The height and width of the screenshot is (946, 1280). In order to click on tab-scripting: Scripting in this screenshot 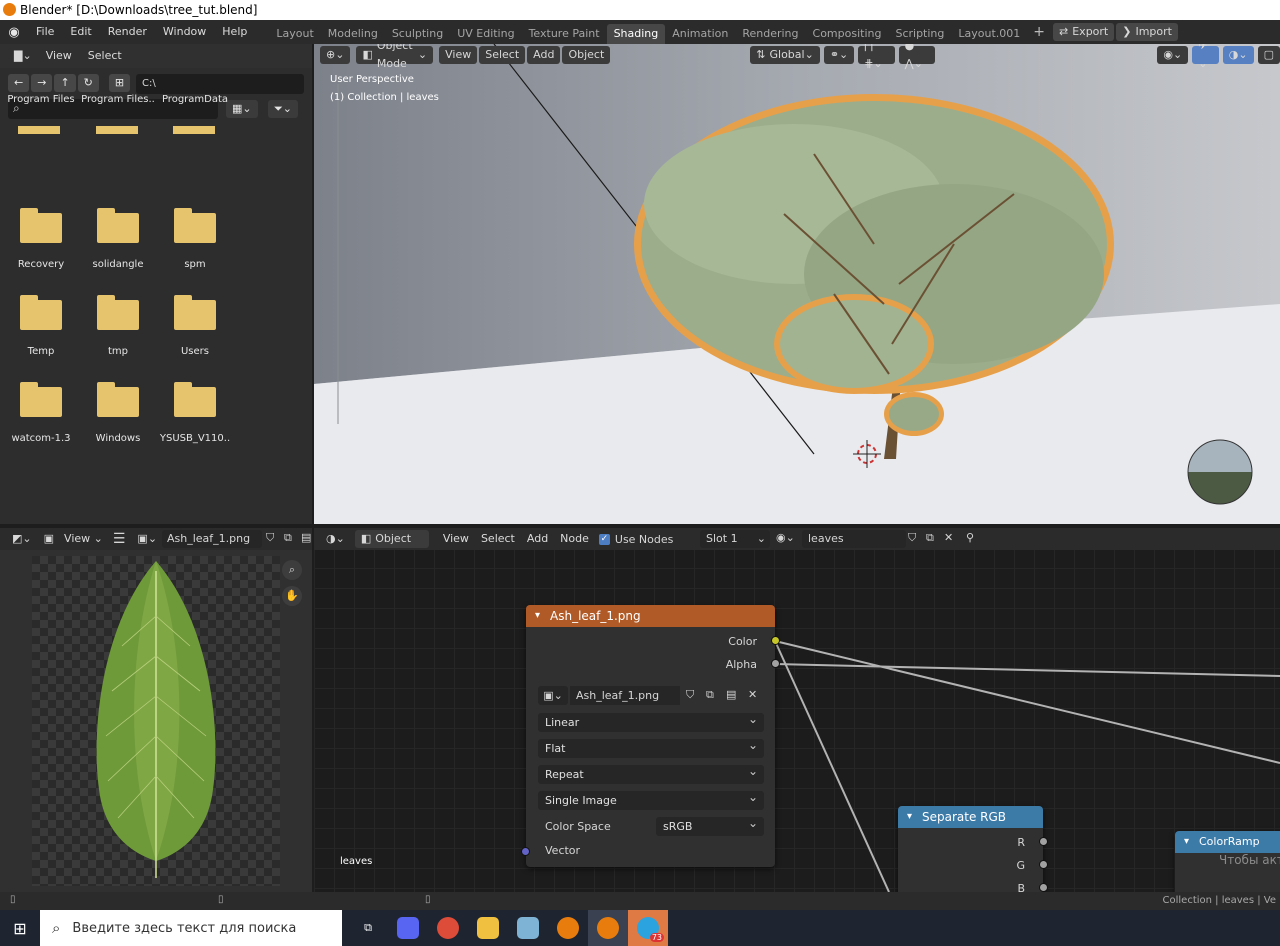, I will do `click(919, 34)`.